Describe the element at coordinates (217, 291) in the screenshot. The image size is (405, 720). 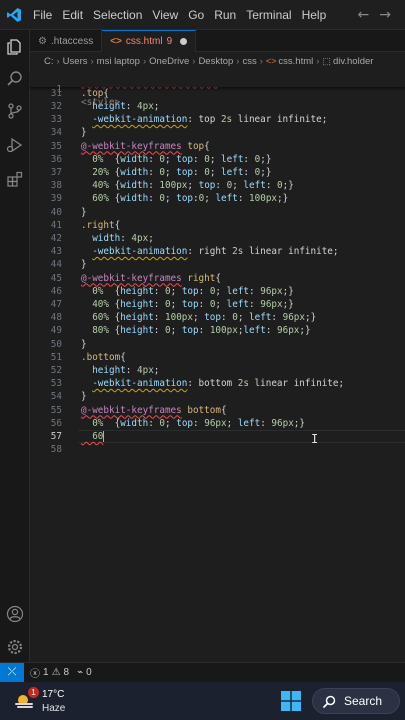
I see `code-line: 46 0% {height: 0; top: 0; left: 96px;}` at that location.